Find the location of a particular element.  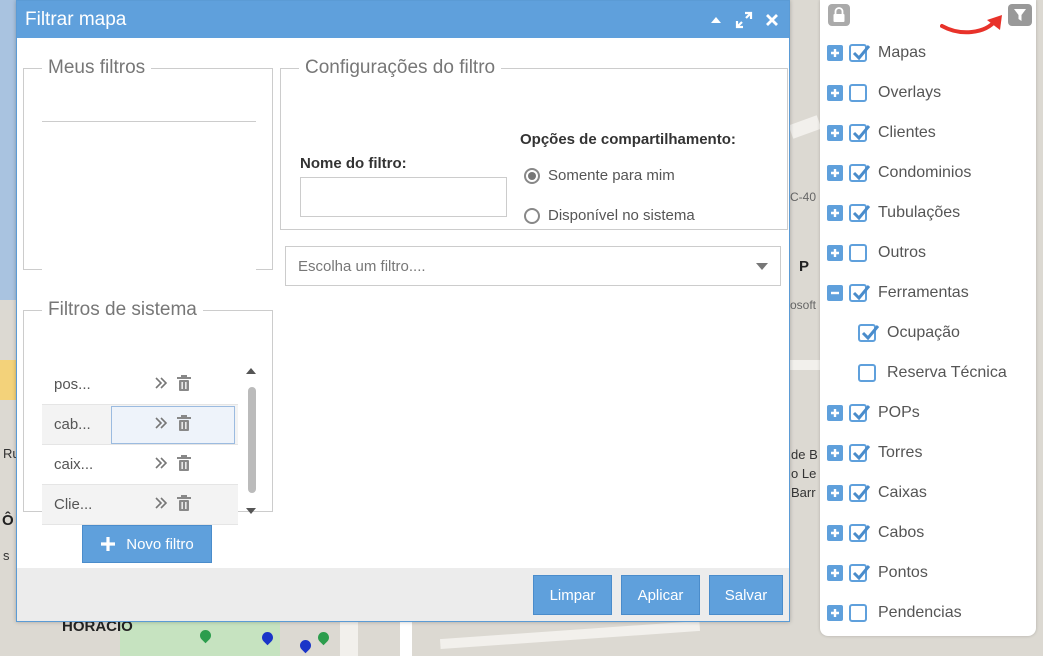

filter-icon is located at coordinates (1020, 15).